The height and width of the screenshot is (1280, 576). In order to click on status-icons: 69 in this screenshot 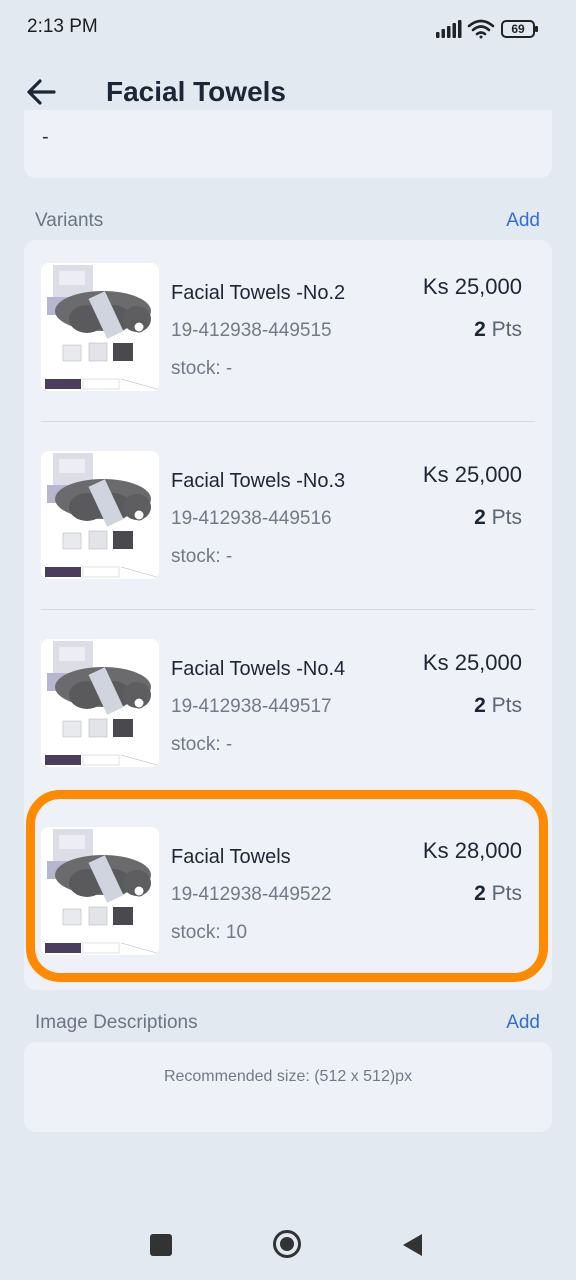, I will do `click(491, 29)`.